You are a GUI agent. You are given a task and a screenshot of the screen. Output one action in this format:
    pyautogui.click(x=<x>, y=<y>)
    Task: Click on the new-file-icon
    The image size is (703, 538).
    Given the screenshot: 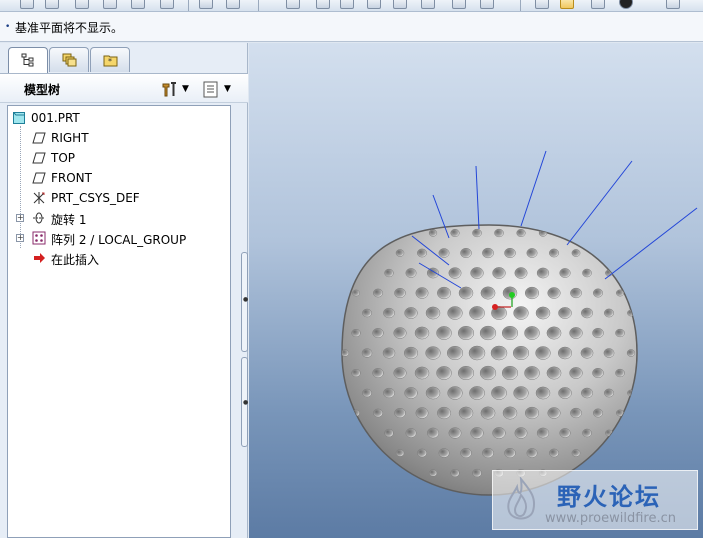 What is the action you would take?
    pyautogui.click(x=27, y=4)
    